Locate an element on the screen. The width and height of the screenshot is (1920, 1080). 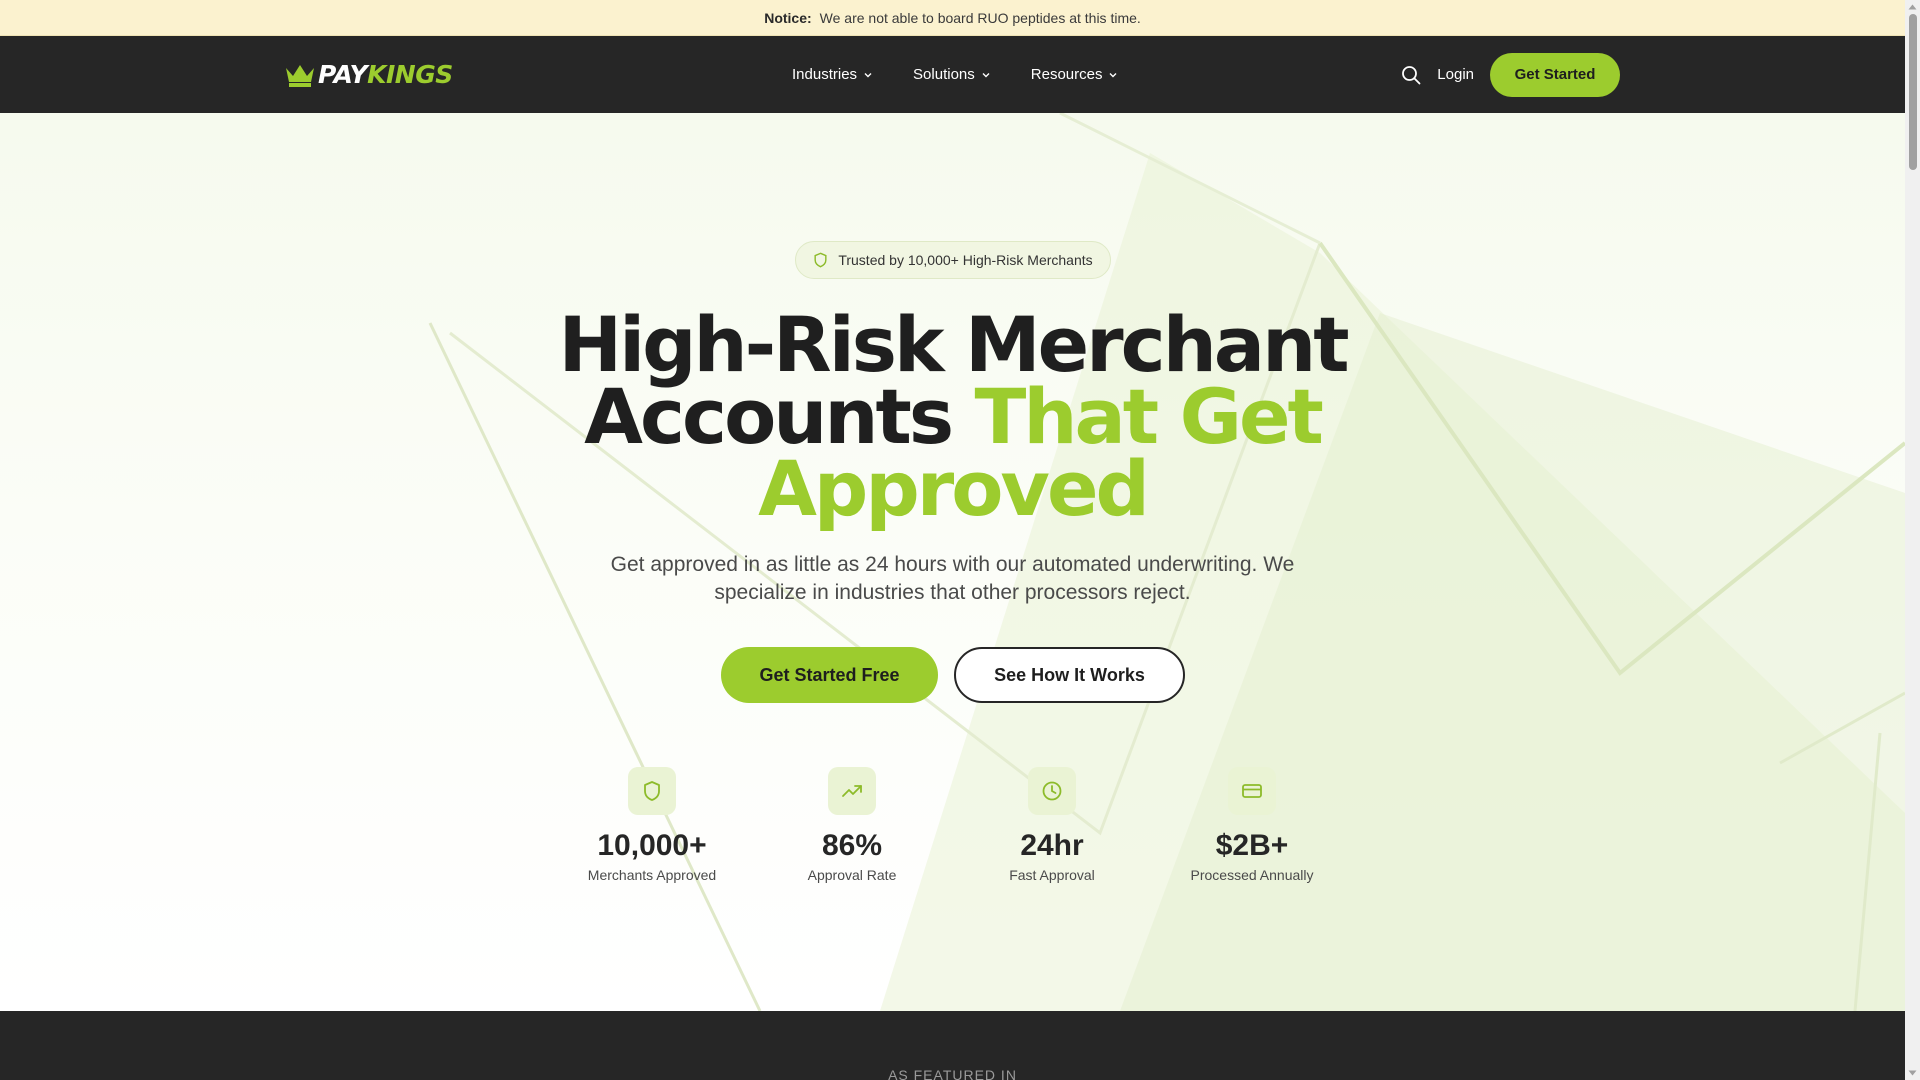
menu-item-resources: Resources is located at coordinates (1075, 74).